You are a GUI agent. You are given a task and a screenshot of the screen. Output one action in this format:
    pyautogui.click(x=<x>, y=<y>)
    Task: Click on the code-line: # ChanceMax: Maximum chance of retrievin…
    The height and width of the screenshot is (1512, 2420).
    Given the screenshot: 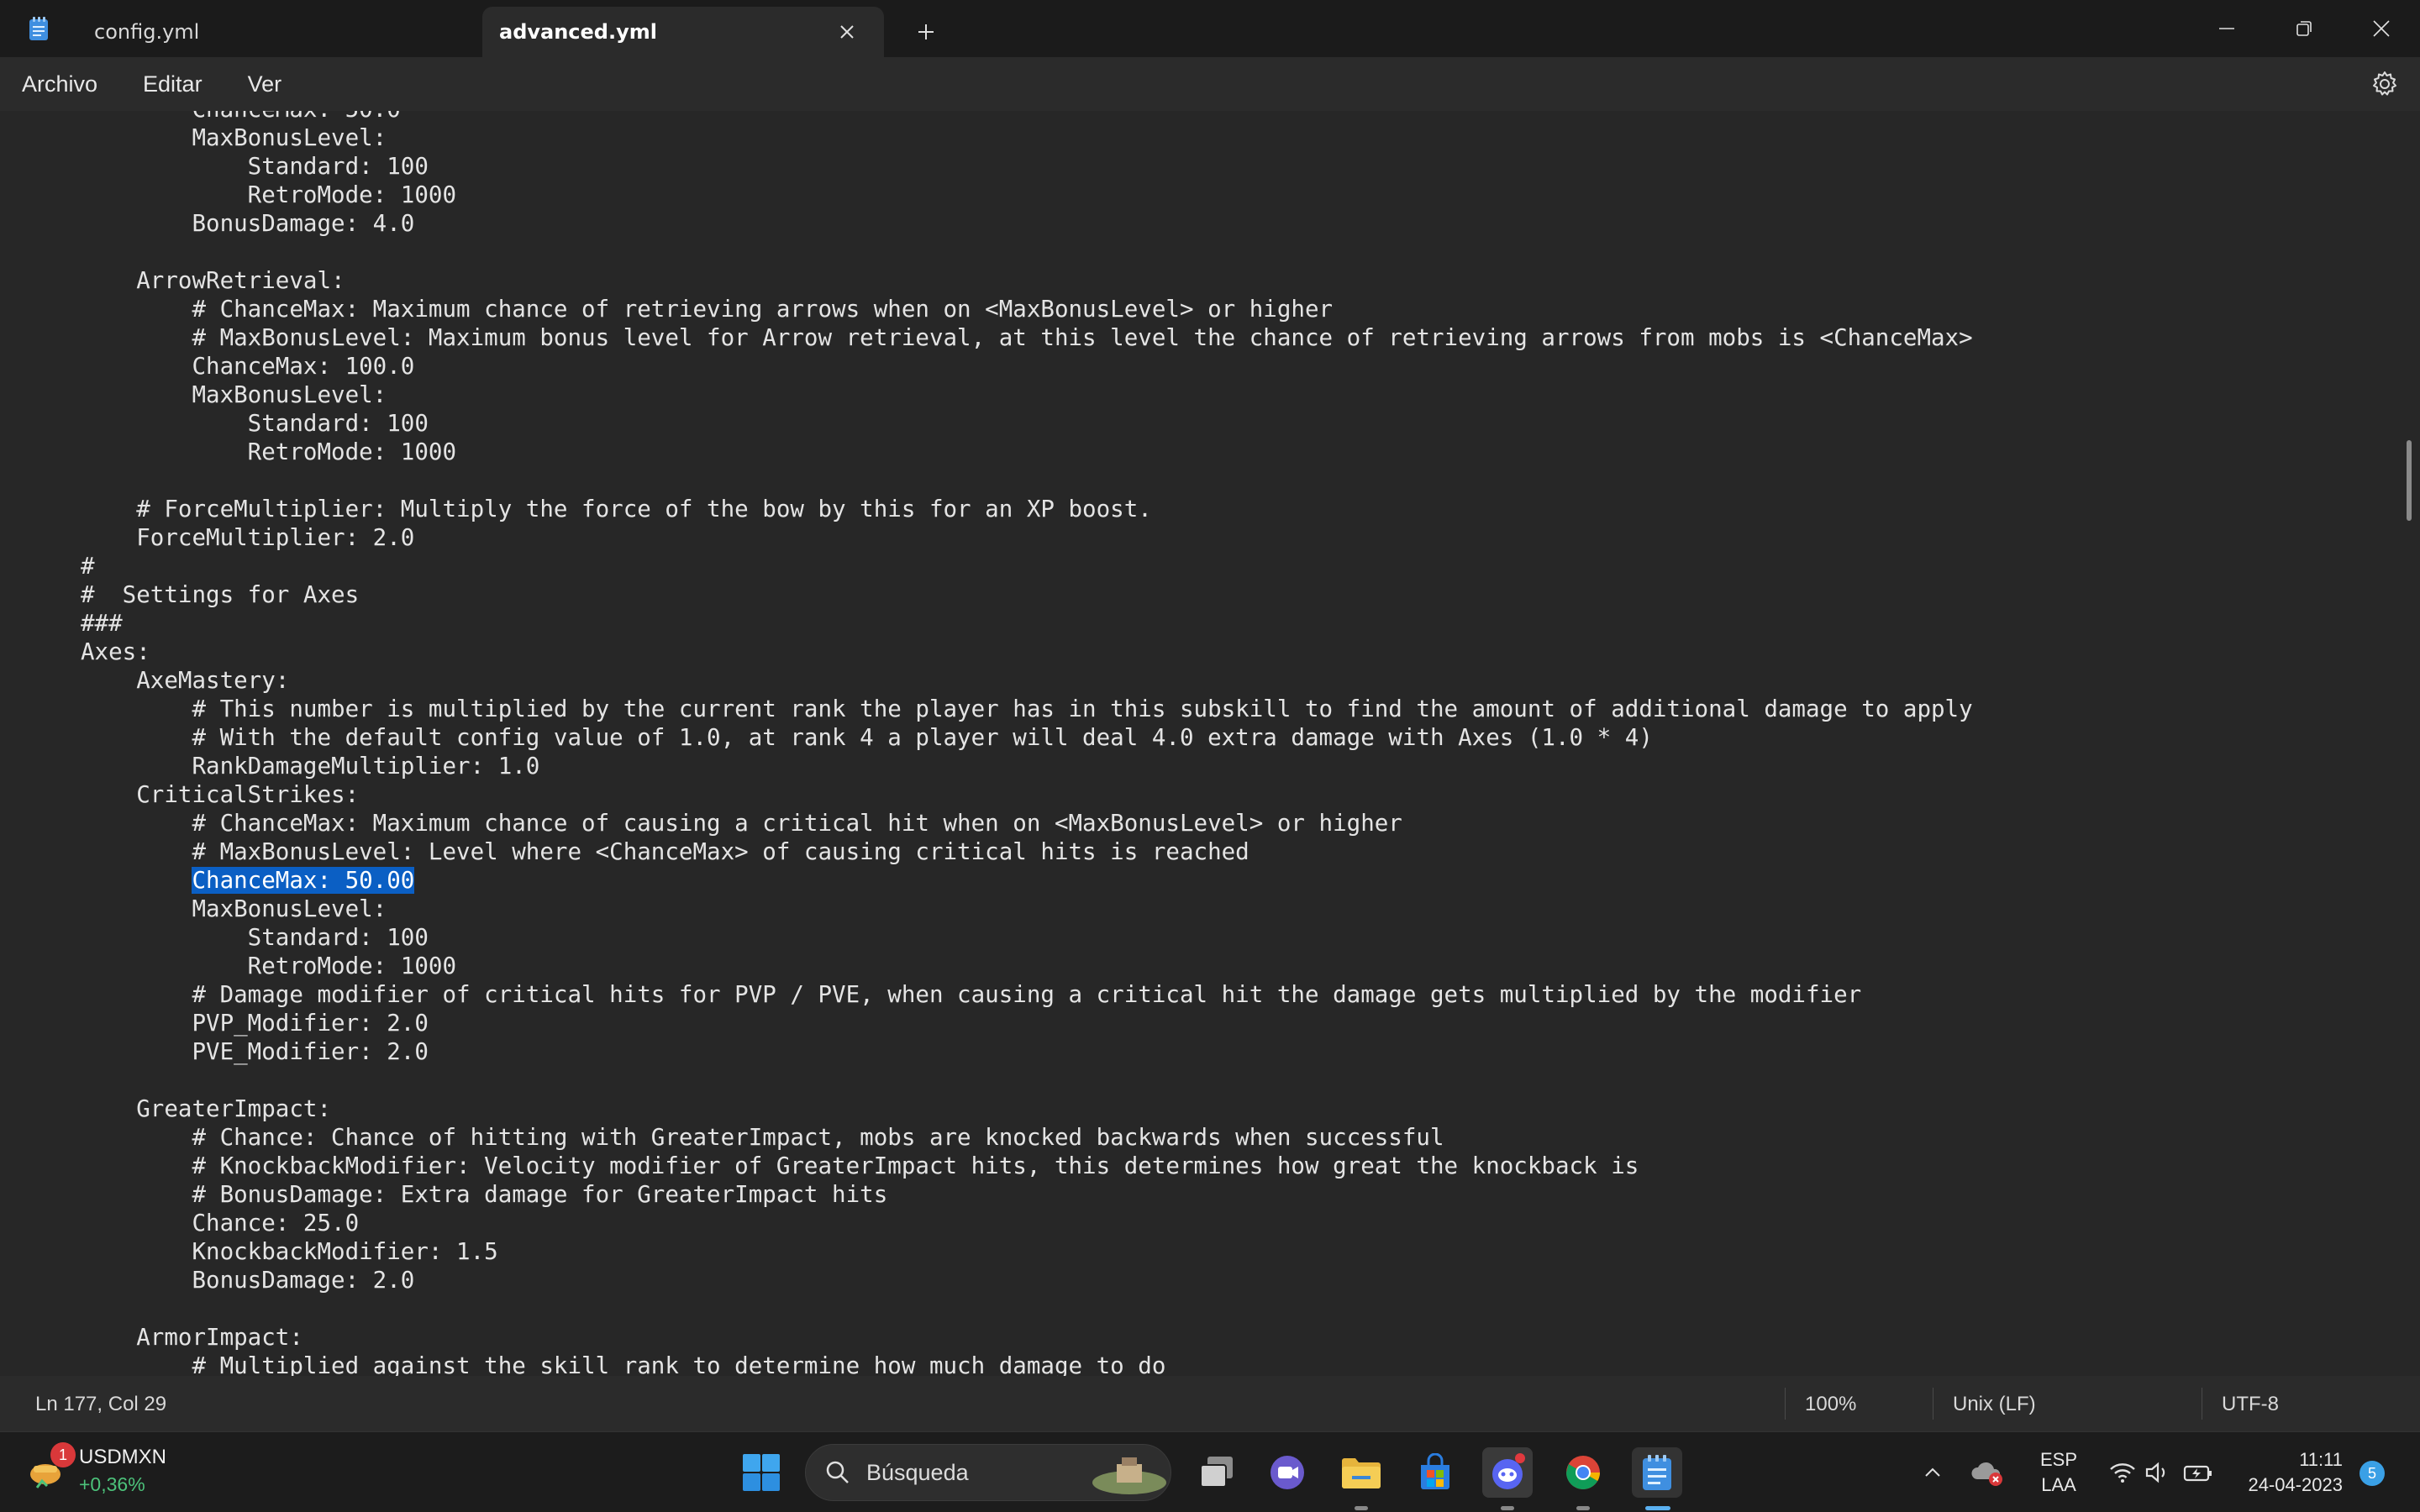 What is the action you would take?
    pyautogui.click(x=1027, y=309)
    